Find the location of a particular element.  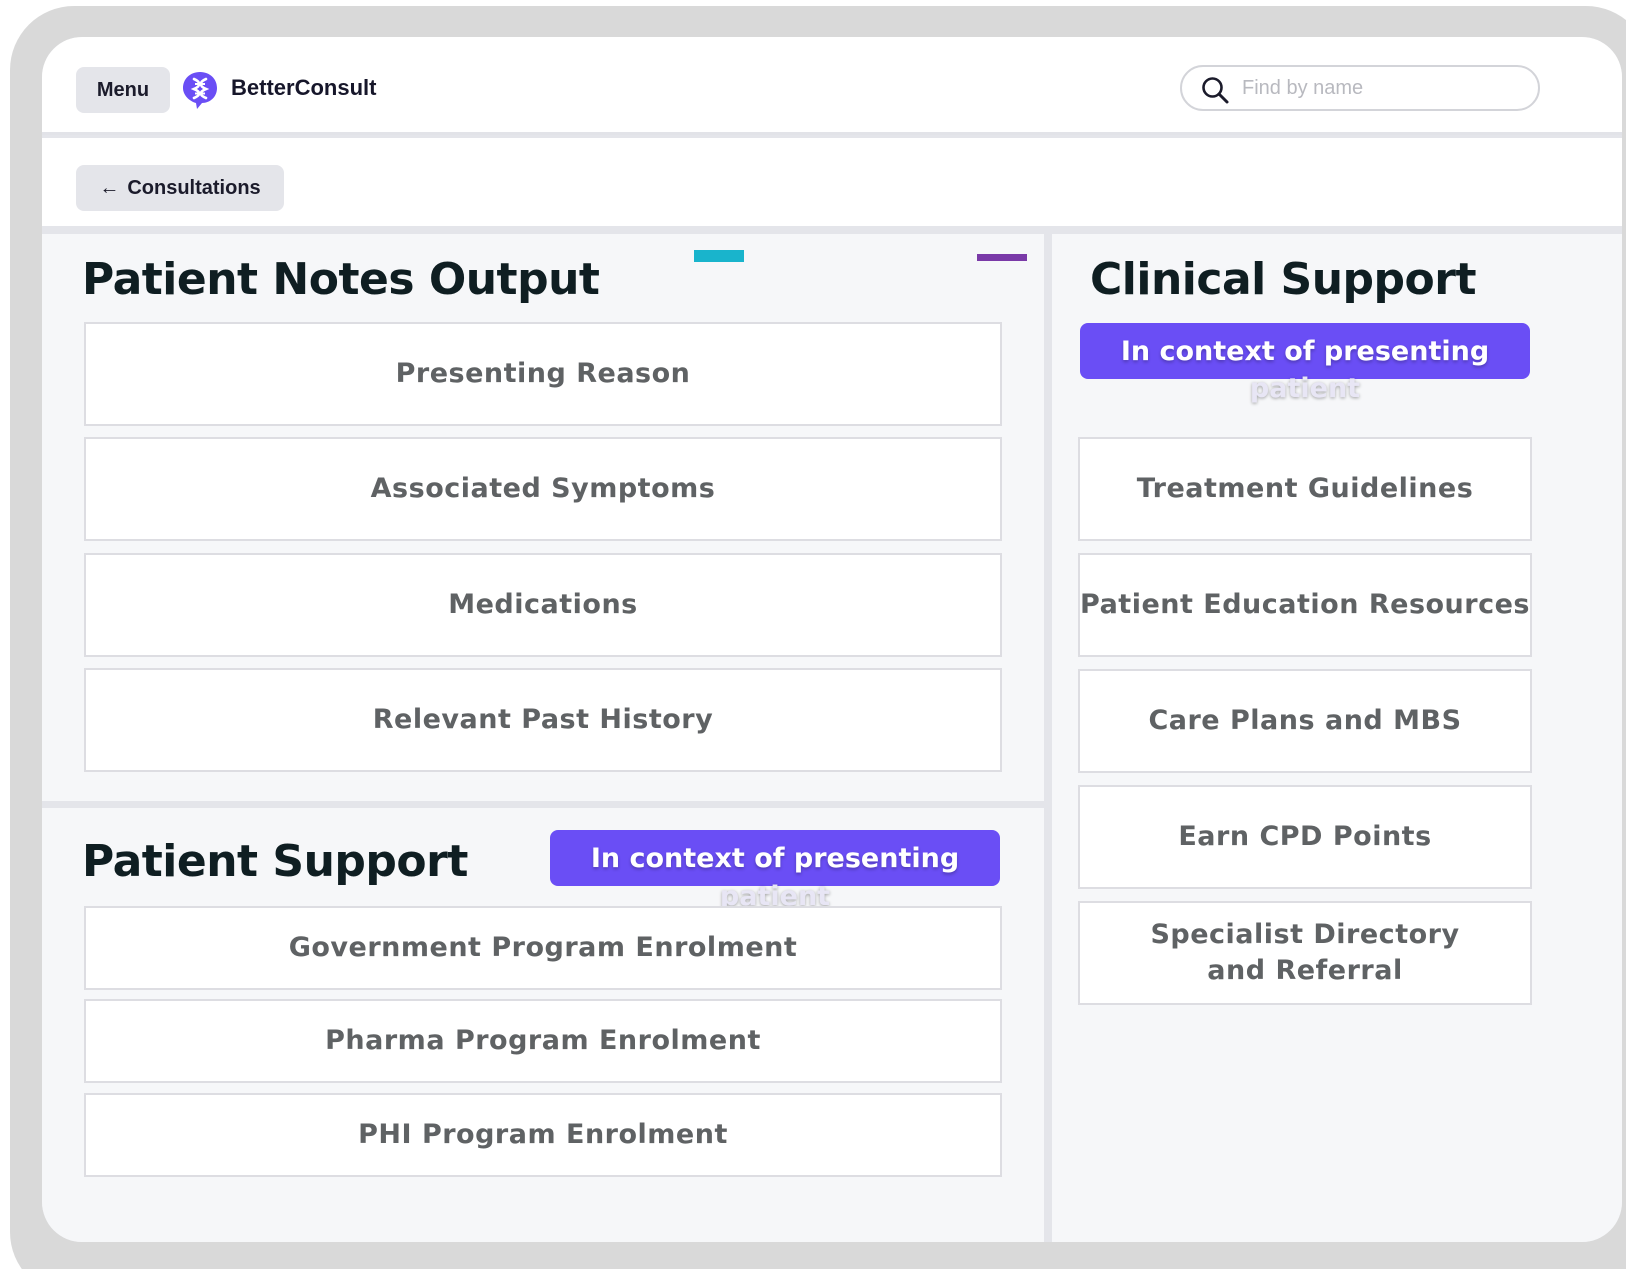

patient-support-title: Patient Support is located at coordinates (275, 861).